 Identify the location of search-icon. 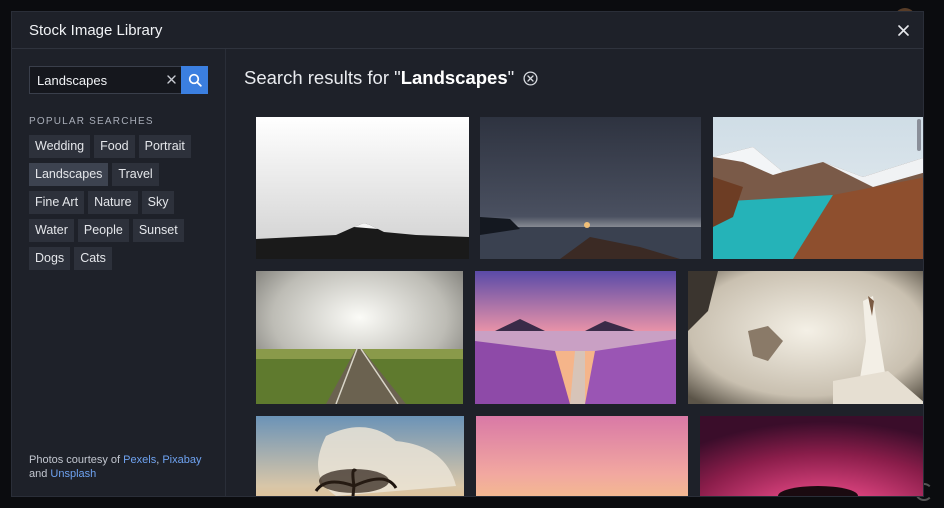
(195, 80).